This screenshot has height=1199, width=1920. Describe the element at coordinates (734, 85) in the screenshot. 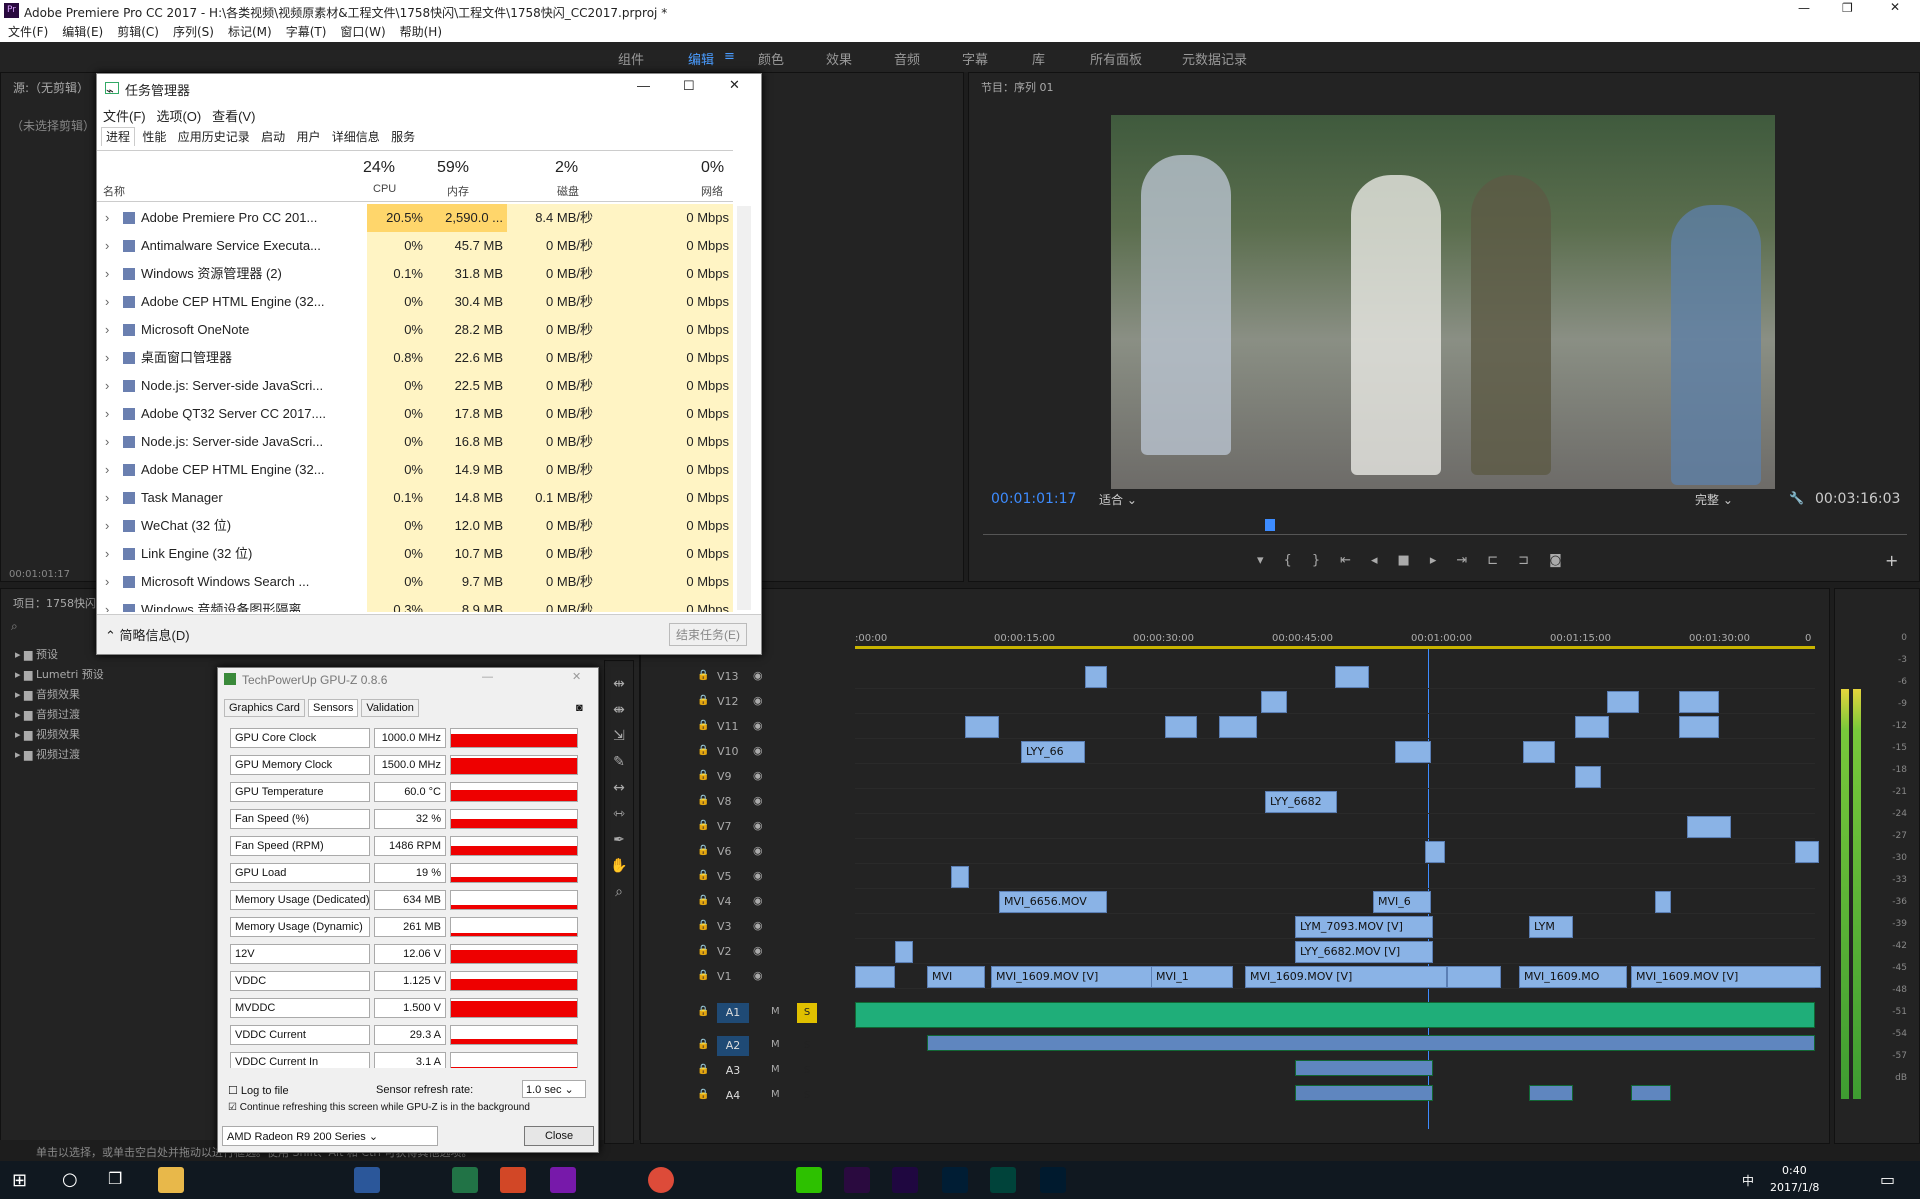

I see `tm-close-button: ✕` at that location.